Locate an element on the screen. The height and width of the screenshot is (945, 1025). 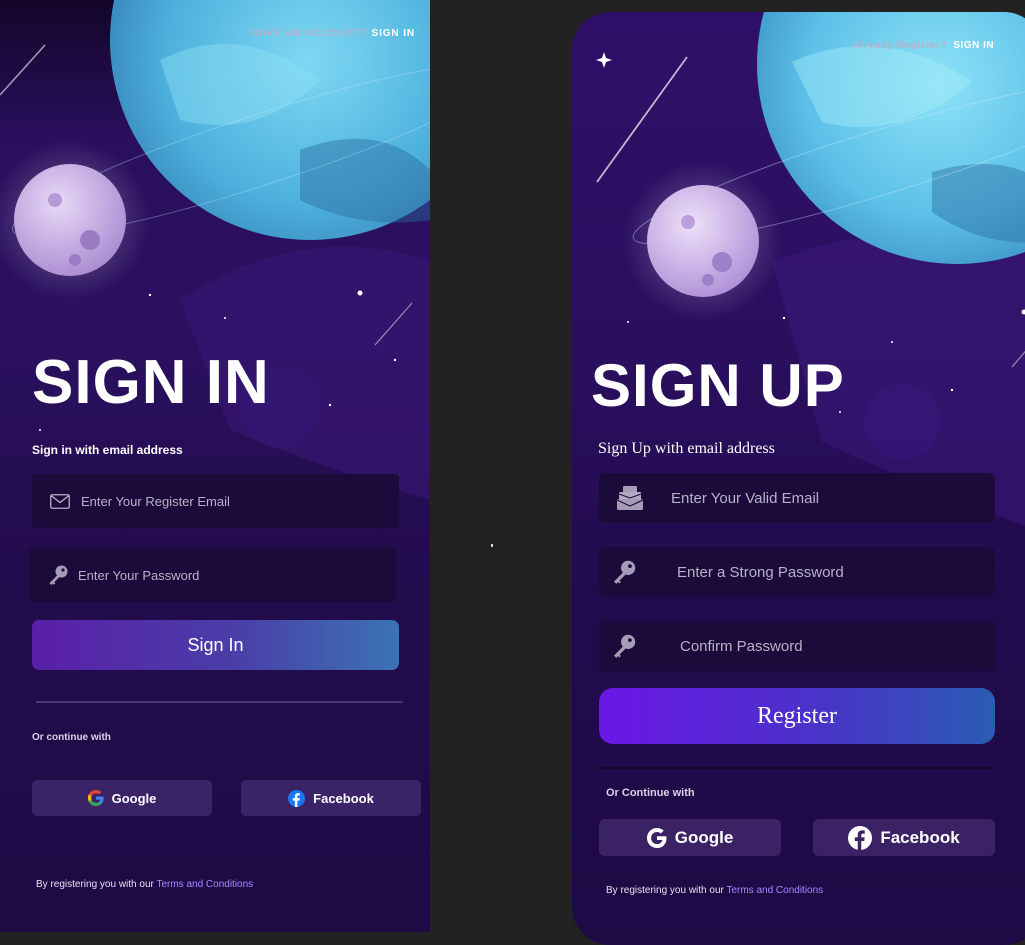
subtitle: Sign Up with email address is located at coordinates (686, 448).